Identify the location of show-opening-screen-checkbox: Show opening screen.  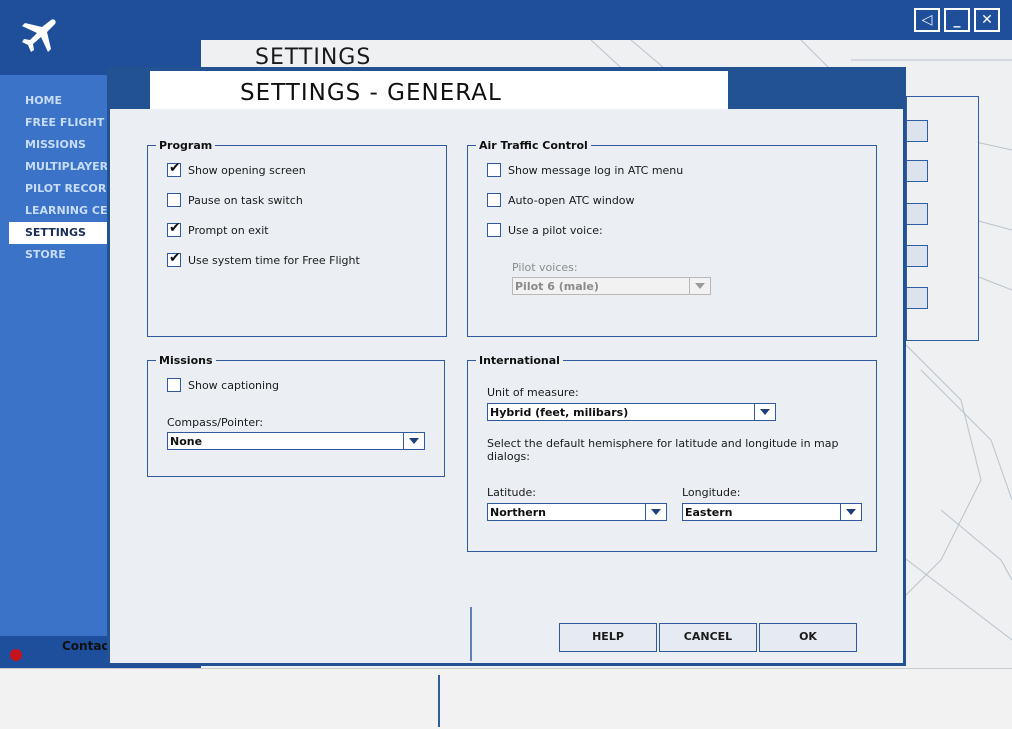
(236, 168).